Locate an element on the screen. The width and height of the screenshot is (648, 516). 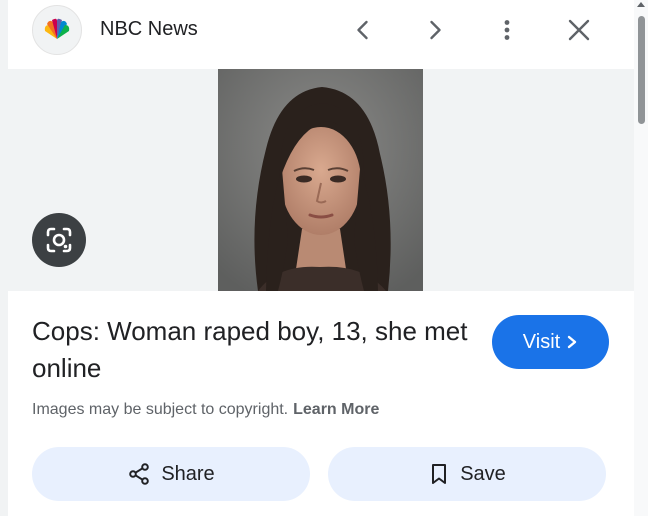
visit-button: Visit is located at coordinates (550, 342).